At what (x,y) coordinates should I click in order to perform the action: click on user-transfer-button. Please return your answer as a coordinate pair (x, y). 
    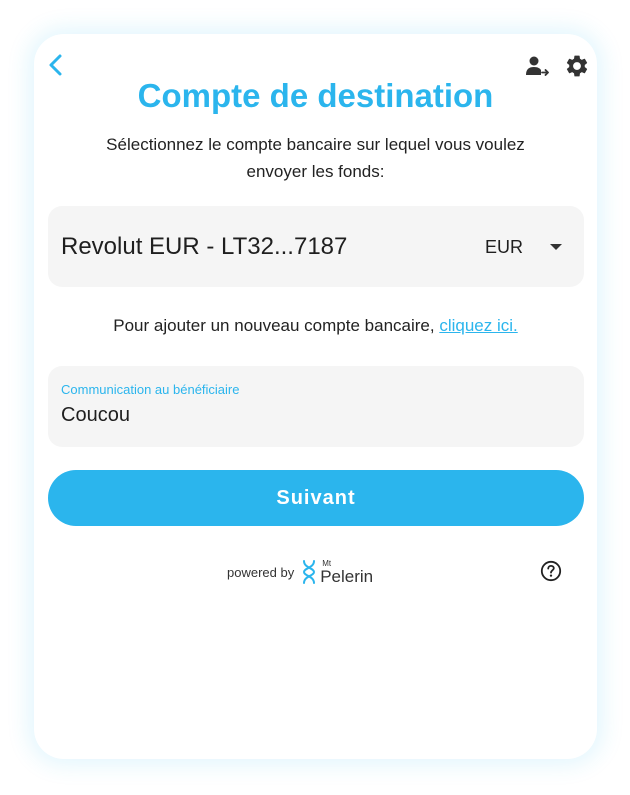
    Looking at the image, I should click on (537, 66).